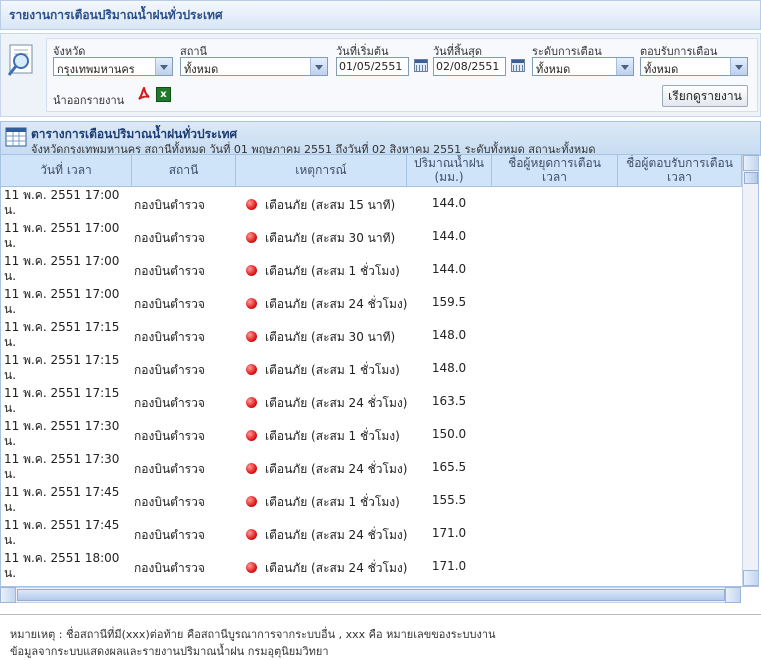 Image resolution: width=761 pixels, height=660 pixels. What do you see at coordinates (96, 69) in the screenshot?
I see `province-select-value: กรุงเทพมหานคร` at bounding box center [96, 69].